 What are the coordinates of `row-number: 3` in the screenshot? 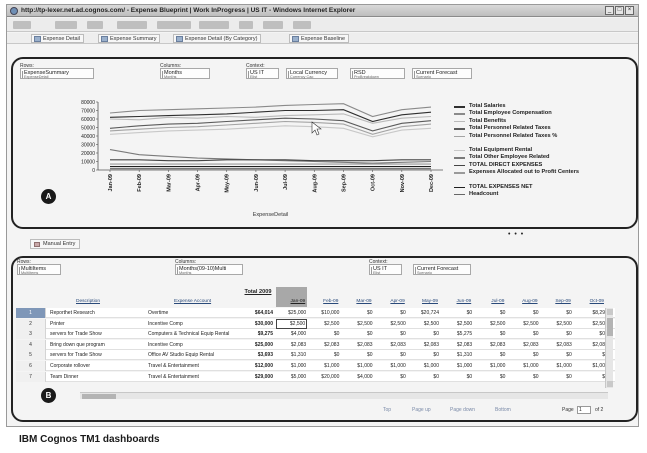 It's located at (31, 334).